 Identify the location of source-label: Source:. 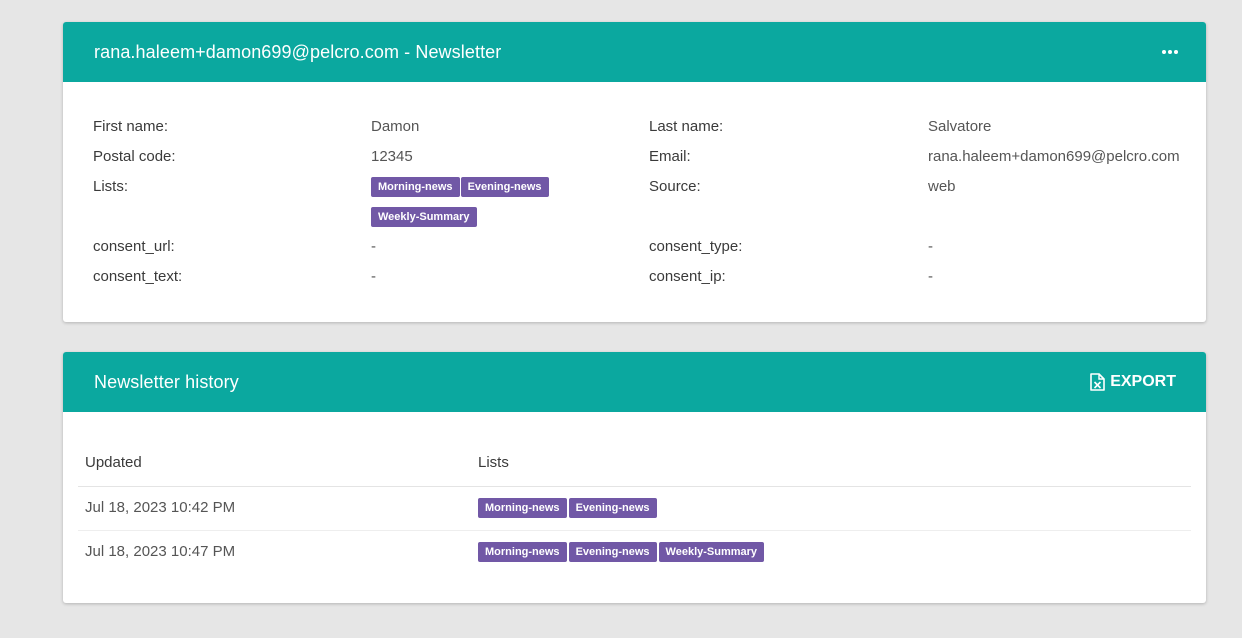
(675, 186).